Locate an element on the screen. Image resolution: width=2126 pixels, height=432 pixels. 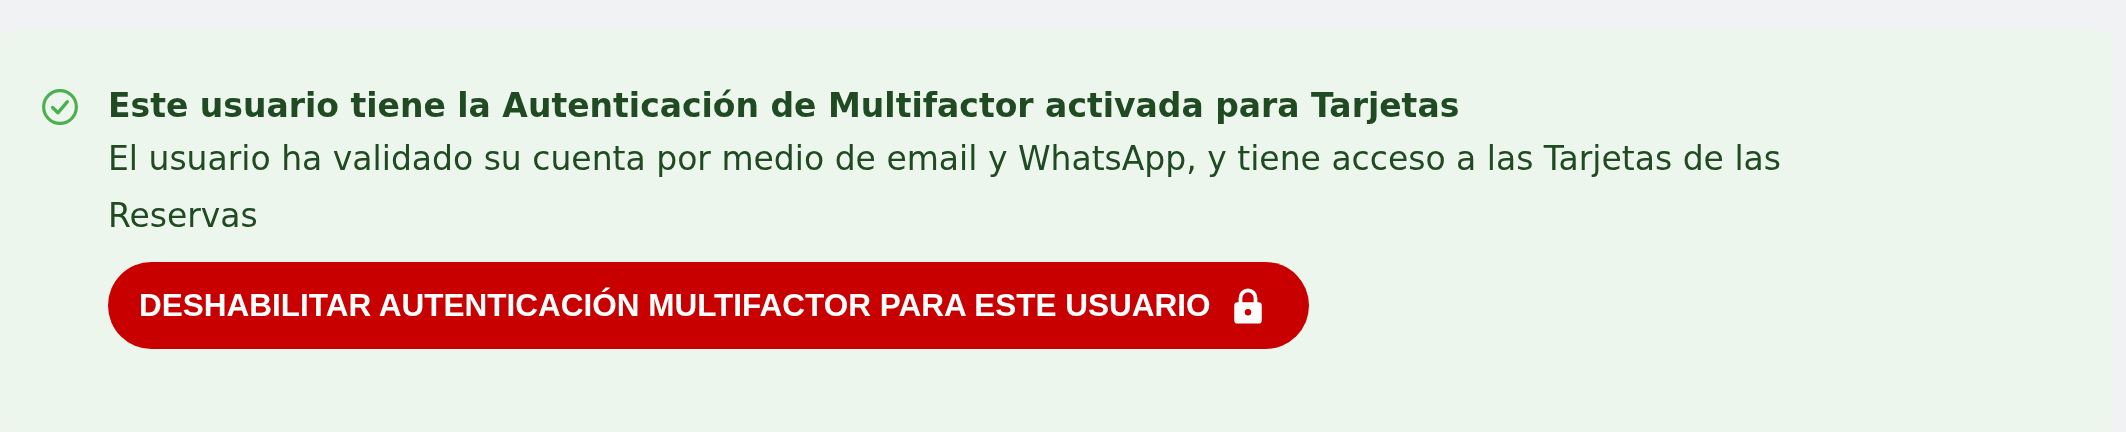
disable-mfa-button: DESHABILITAR AUTENTICACIÓN MULTIFACTOR PARA ESTE USUARIO is located at coordinates (708, 305).